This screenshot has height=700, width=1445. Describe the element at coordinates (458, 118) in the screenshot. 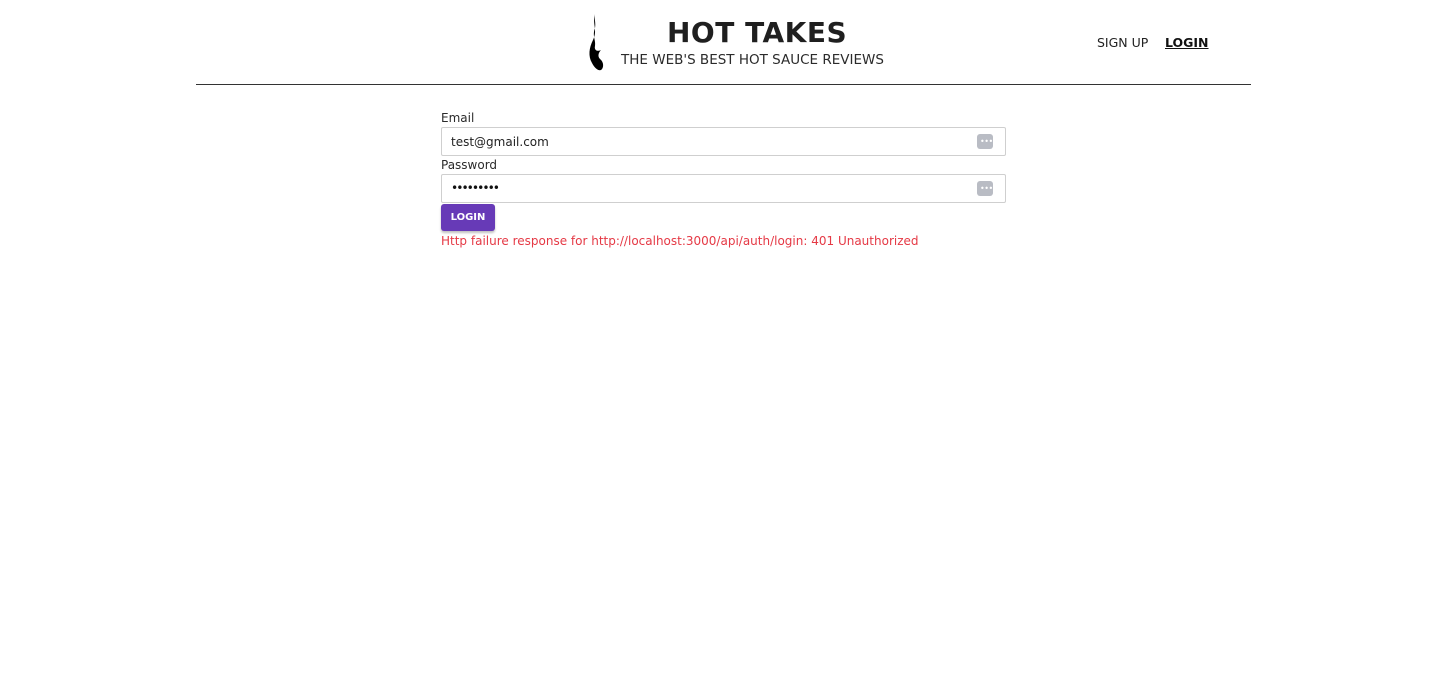

I see `email-label: Email` at that location.